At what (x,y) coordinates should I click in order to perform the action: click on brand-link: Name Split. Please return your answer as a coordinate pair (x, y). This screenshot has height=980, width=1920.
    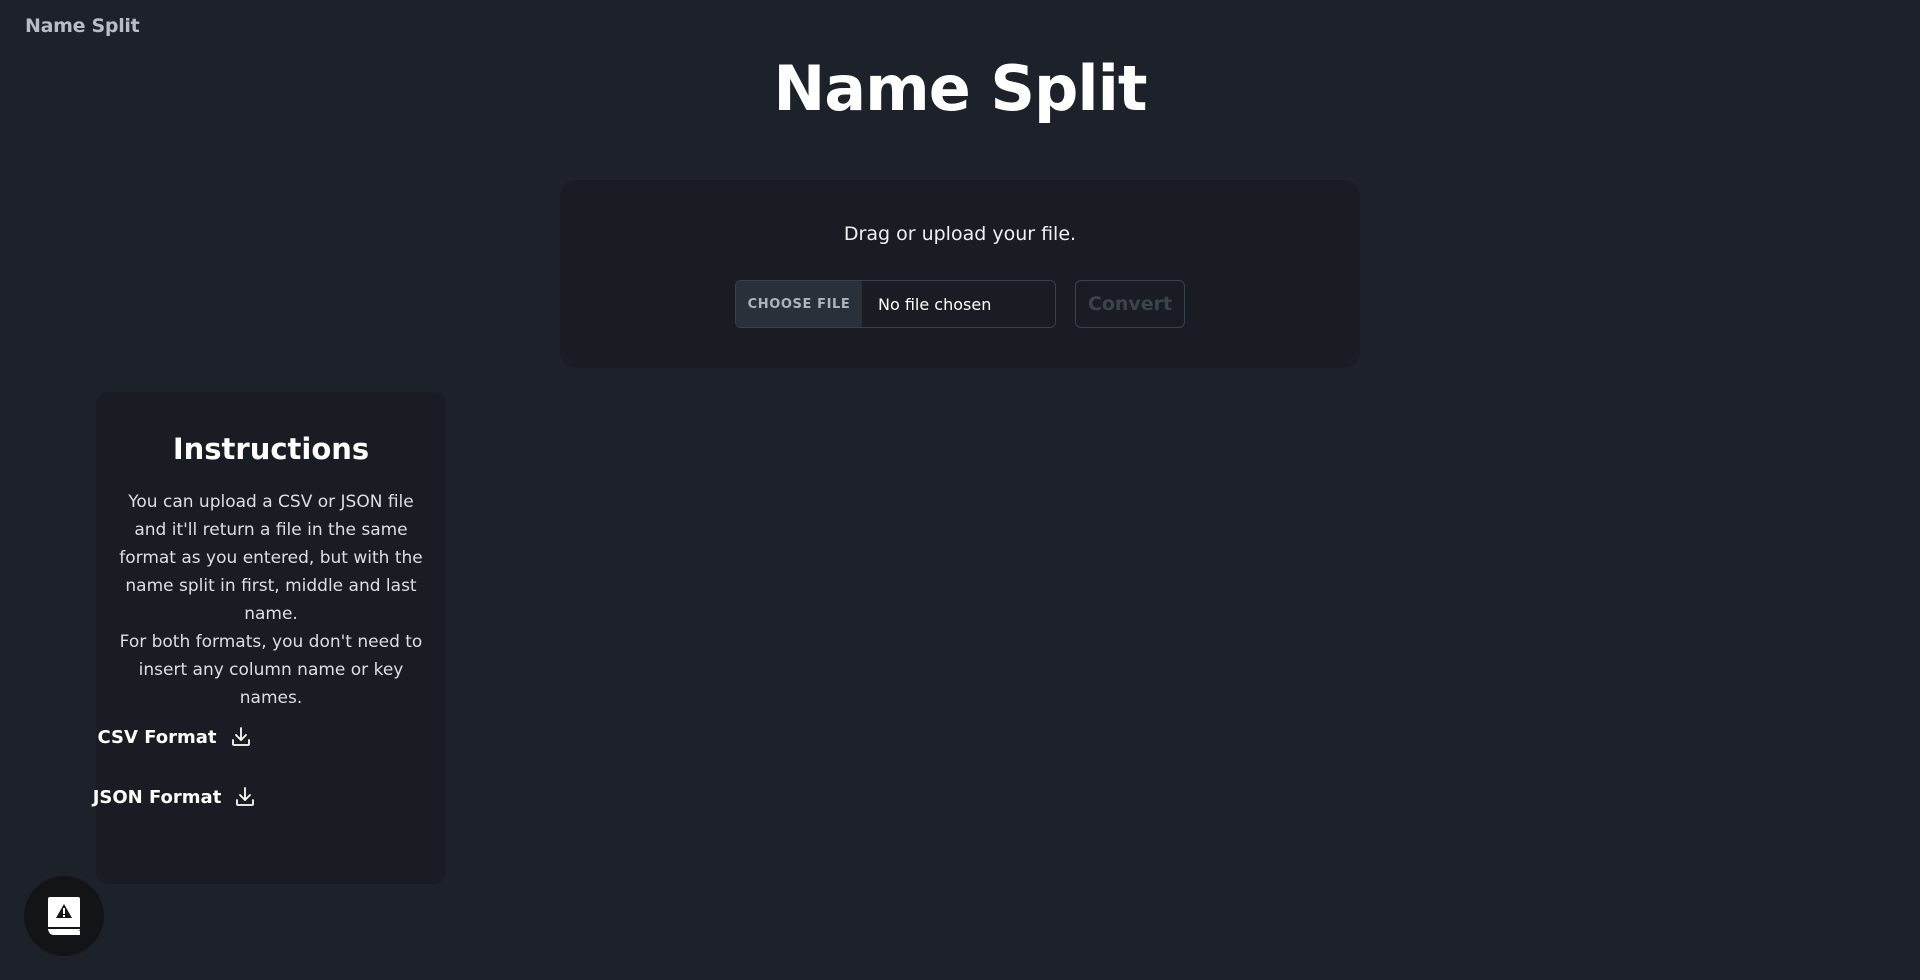
    Looking at the image, I should click on (82, 26).